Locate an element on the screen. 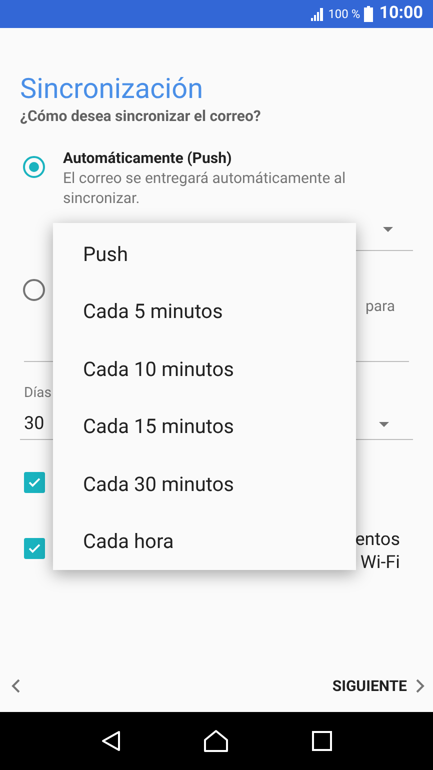 This screenshot has width=433, height=770. next-button: SIGUIENTE is located at coordinates (378, 686).